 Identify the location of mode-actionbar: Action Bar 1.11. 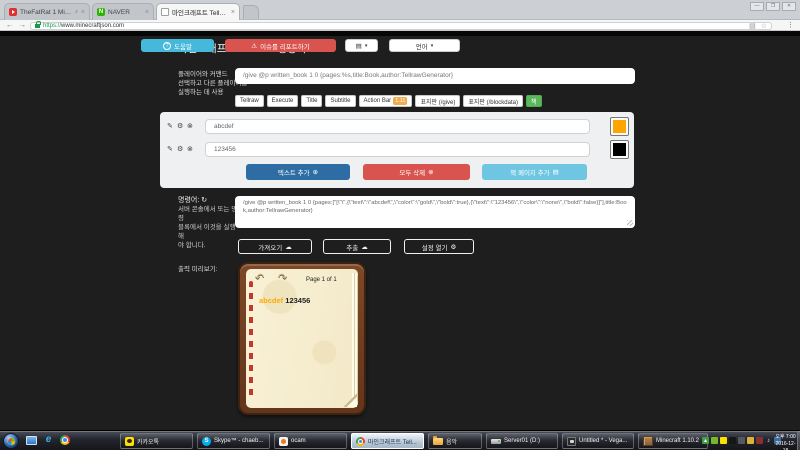
(385, 101).